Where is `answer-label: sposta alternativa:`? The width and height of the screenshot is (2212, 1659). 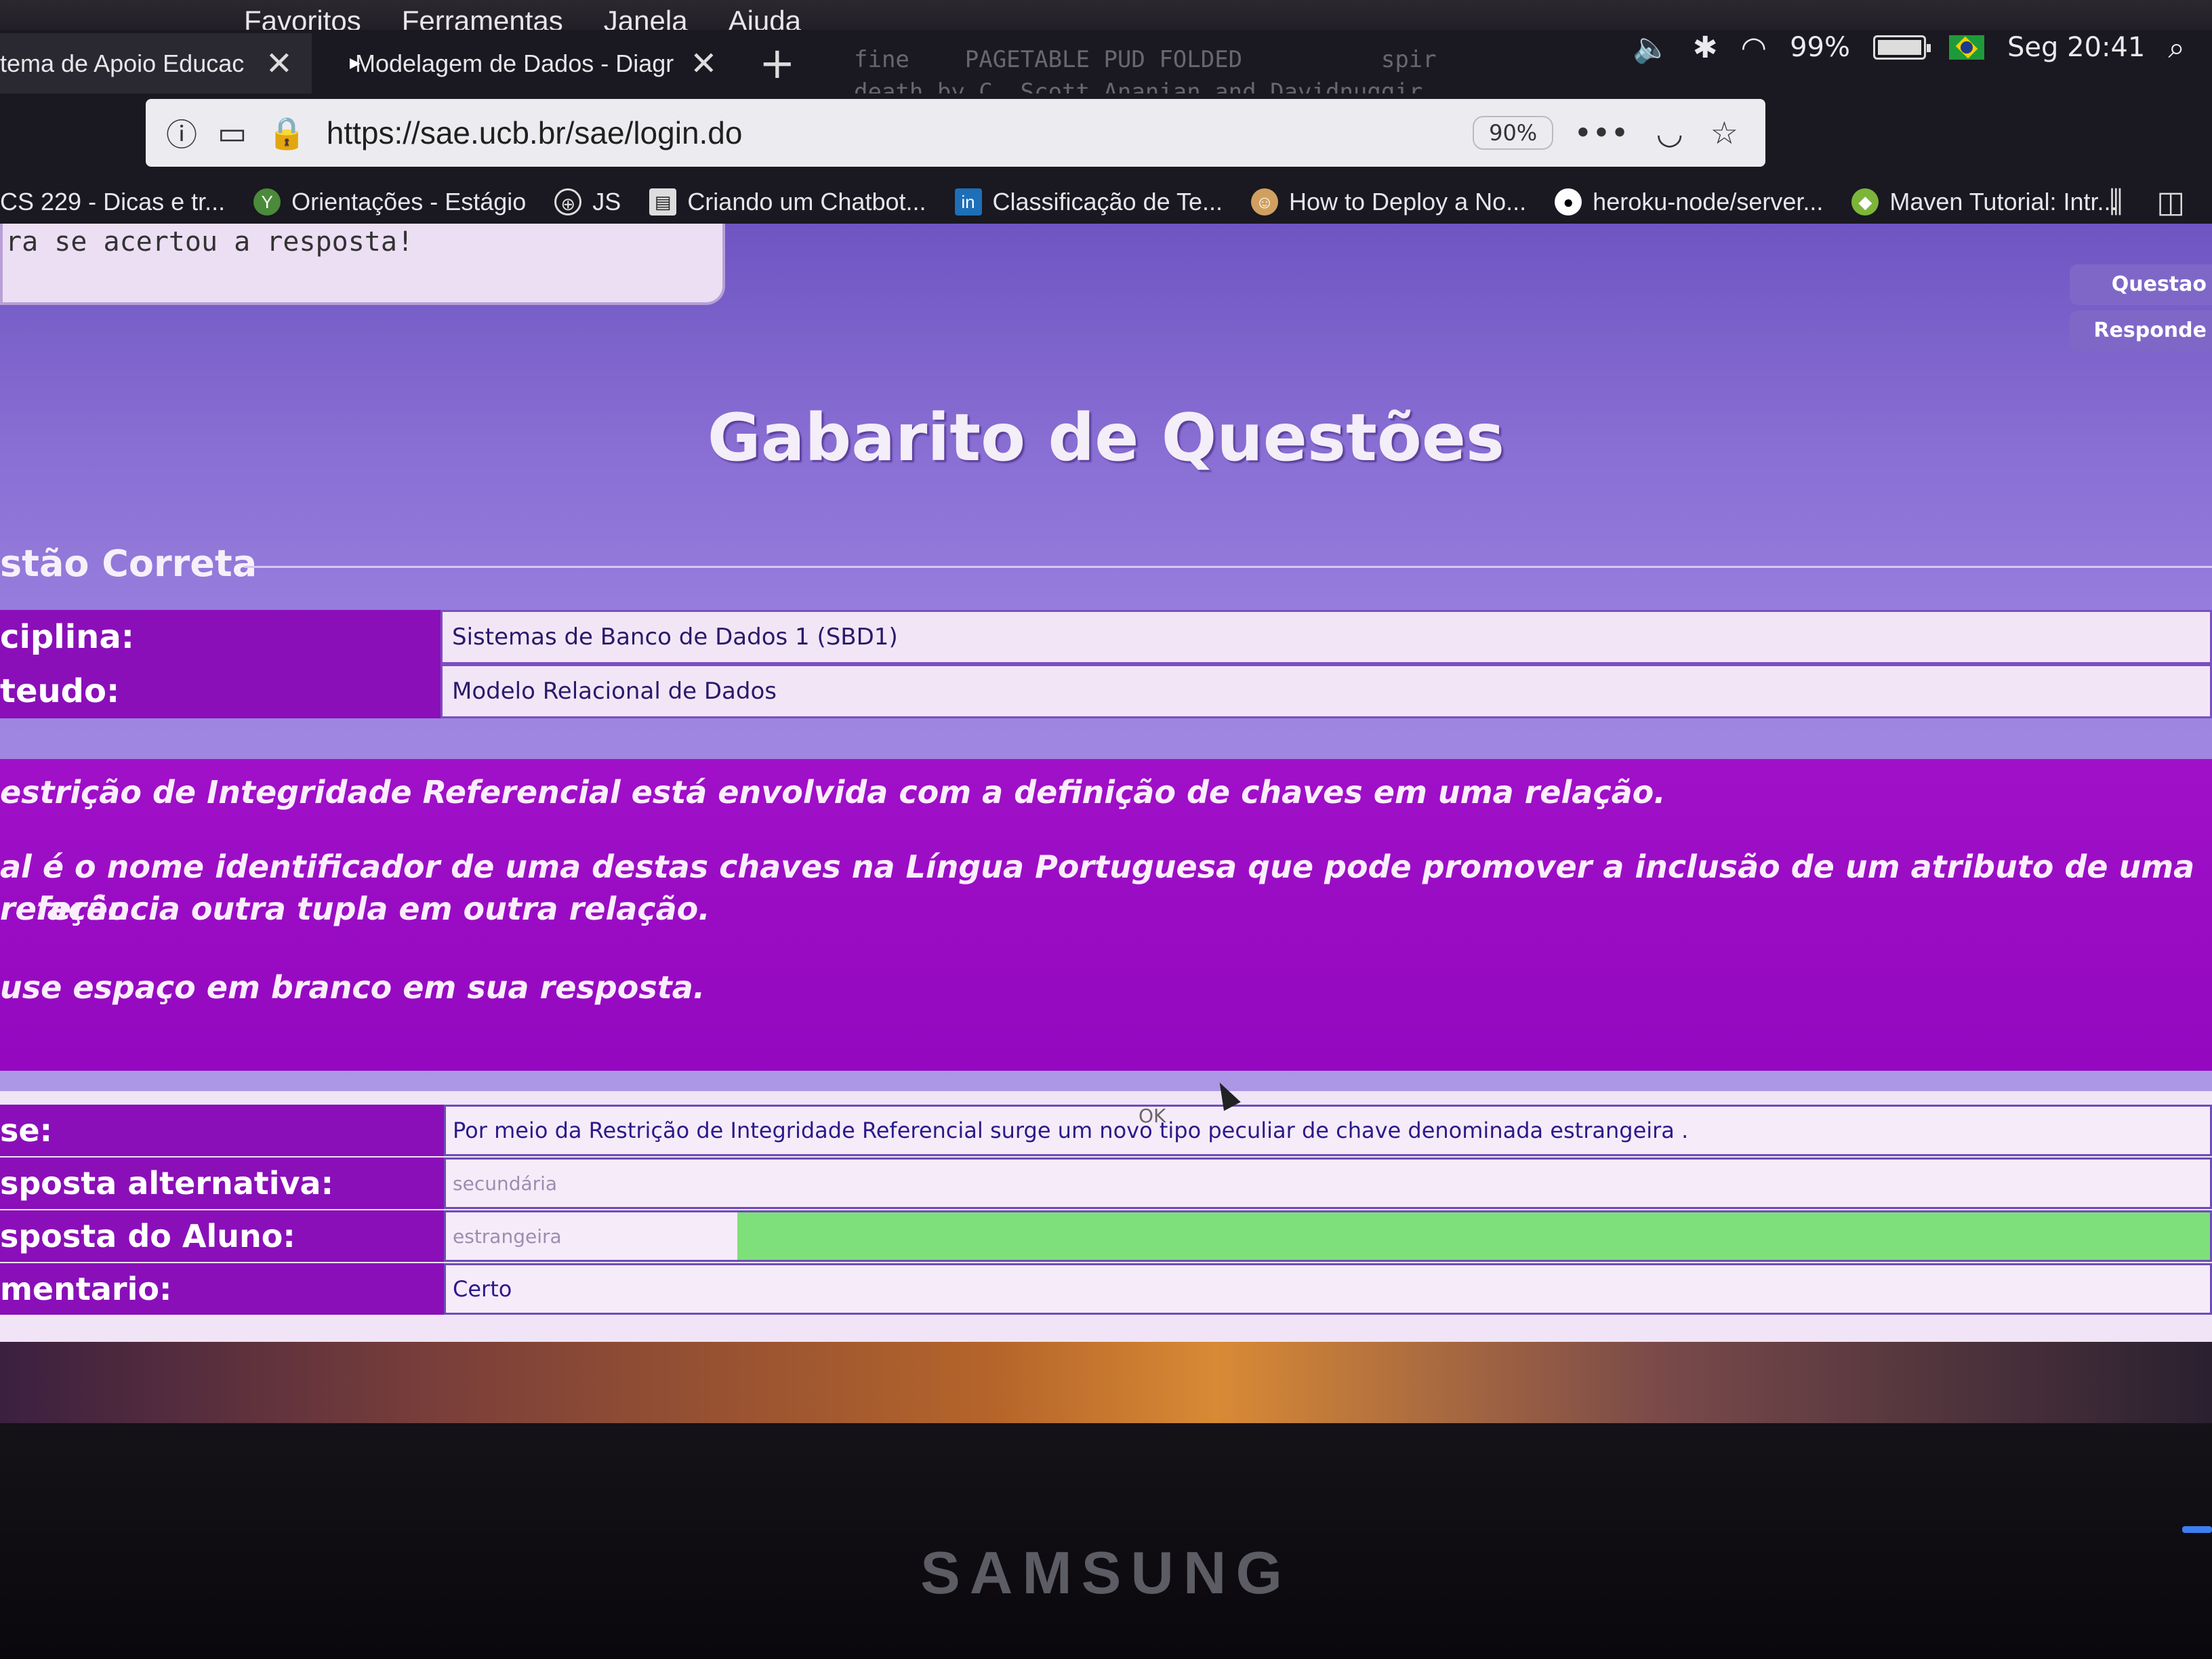 answer-label: sposta alternativa: is located at coordinates (222, 1183).